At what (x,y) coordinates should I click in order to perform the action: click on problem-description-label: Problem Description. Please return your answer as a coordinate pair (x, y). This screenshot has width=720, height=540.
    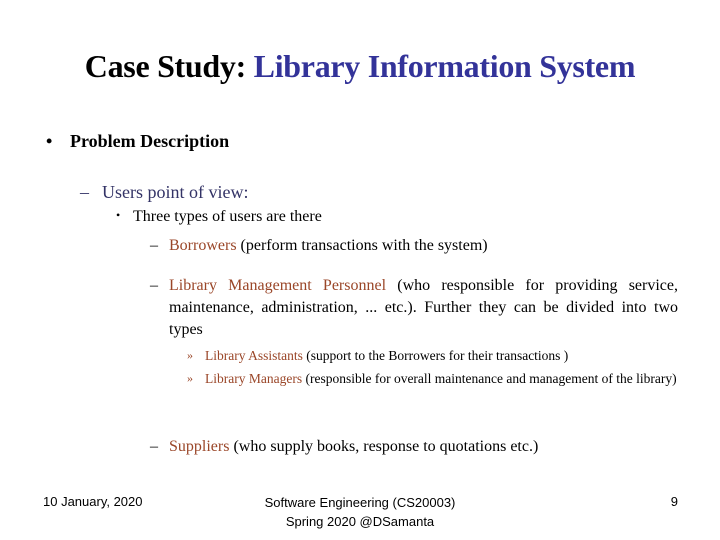
    Looking at the image, I should click on (150, 141).